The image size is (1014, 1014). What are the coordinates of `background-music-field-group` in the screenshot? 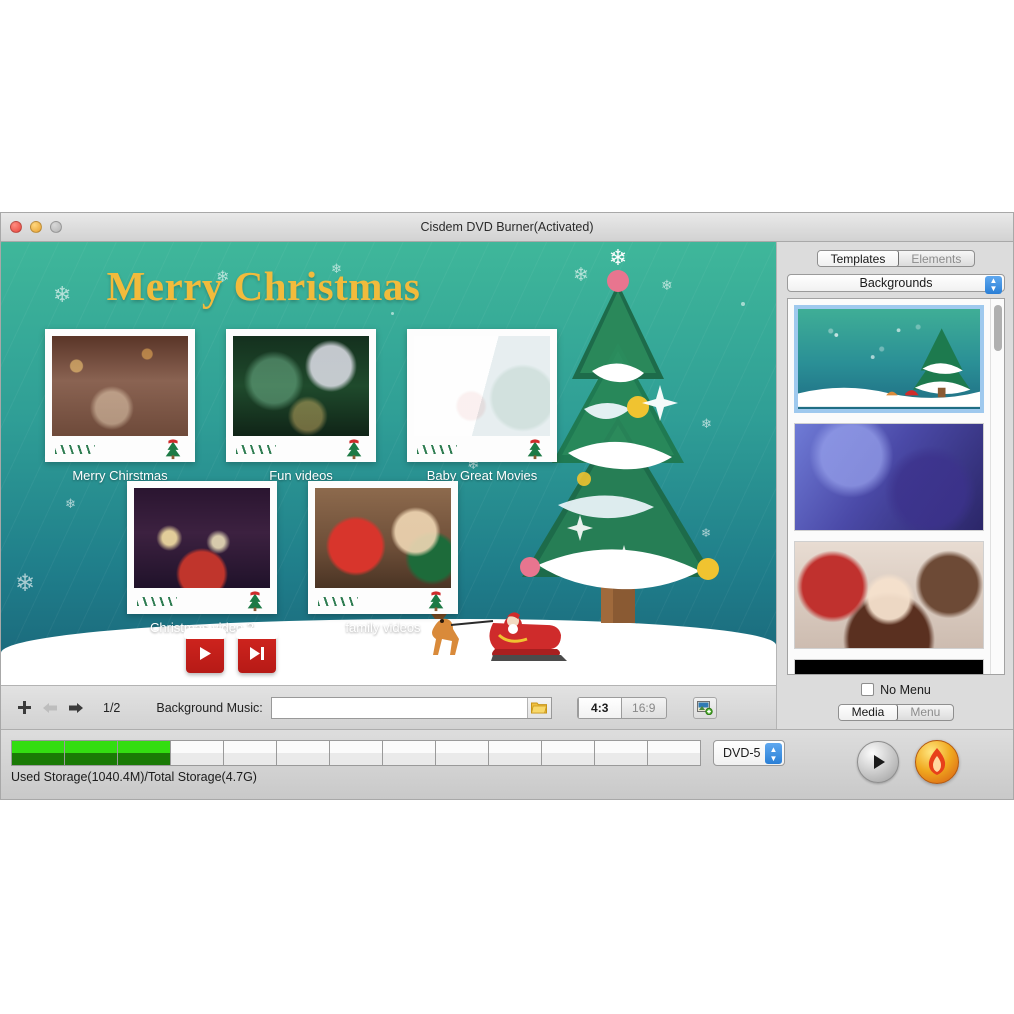 It's located at (411, 707).